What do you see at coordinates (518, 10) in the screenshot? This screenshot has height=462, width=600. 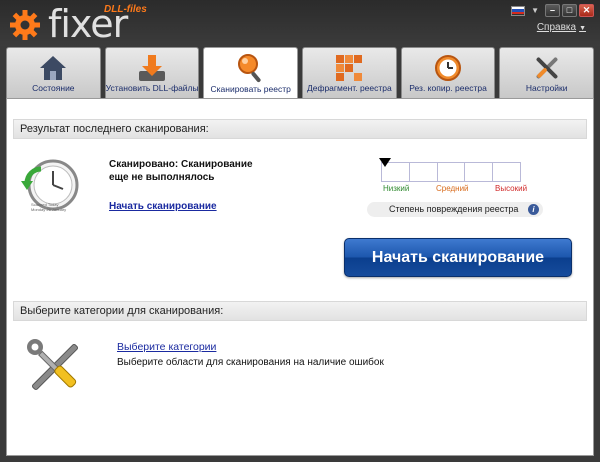 I see `language-flag-icon` at bounding box center [518, 10].